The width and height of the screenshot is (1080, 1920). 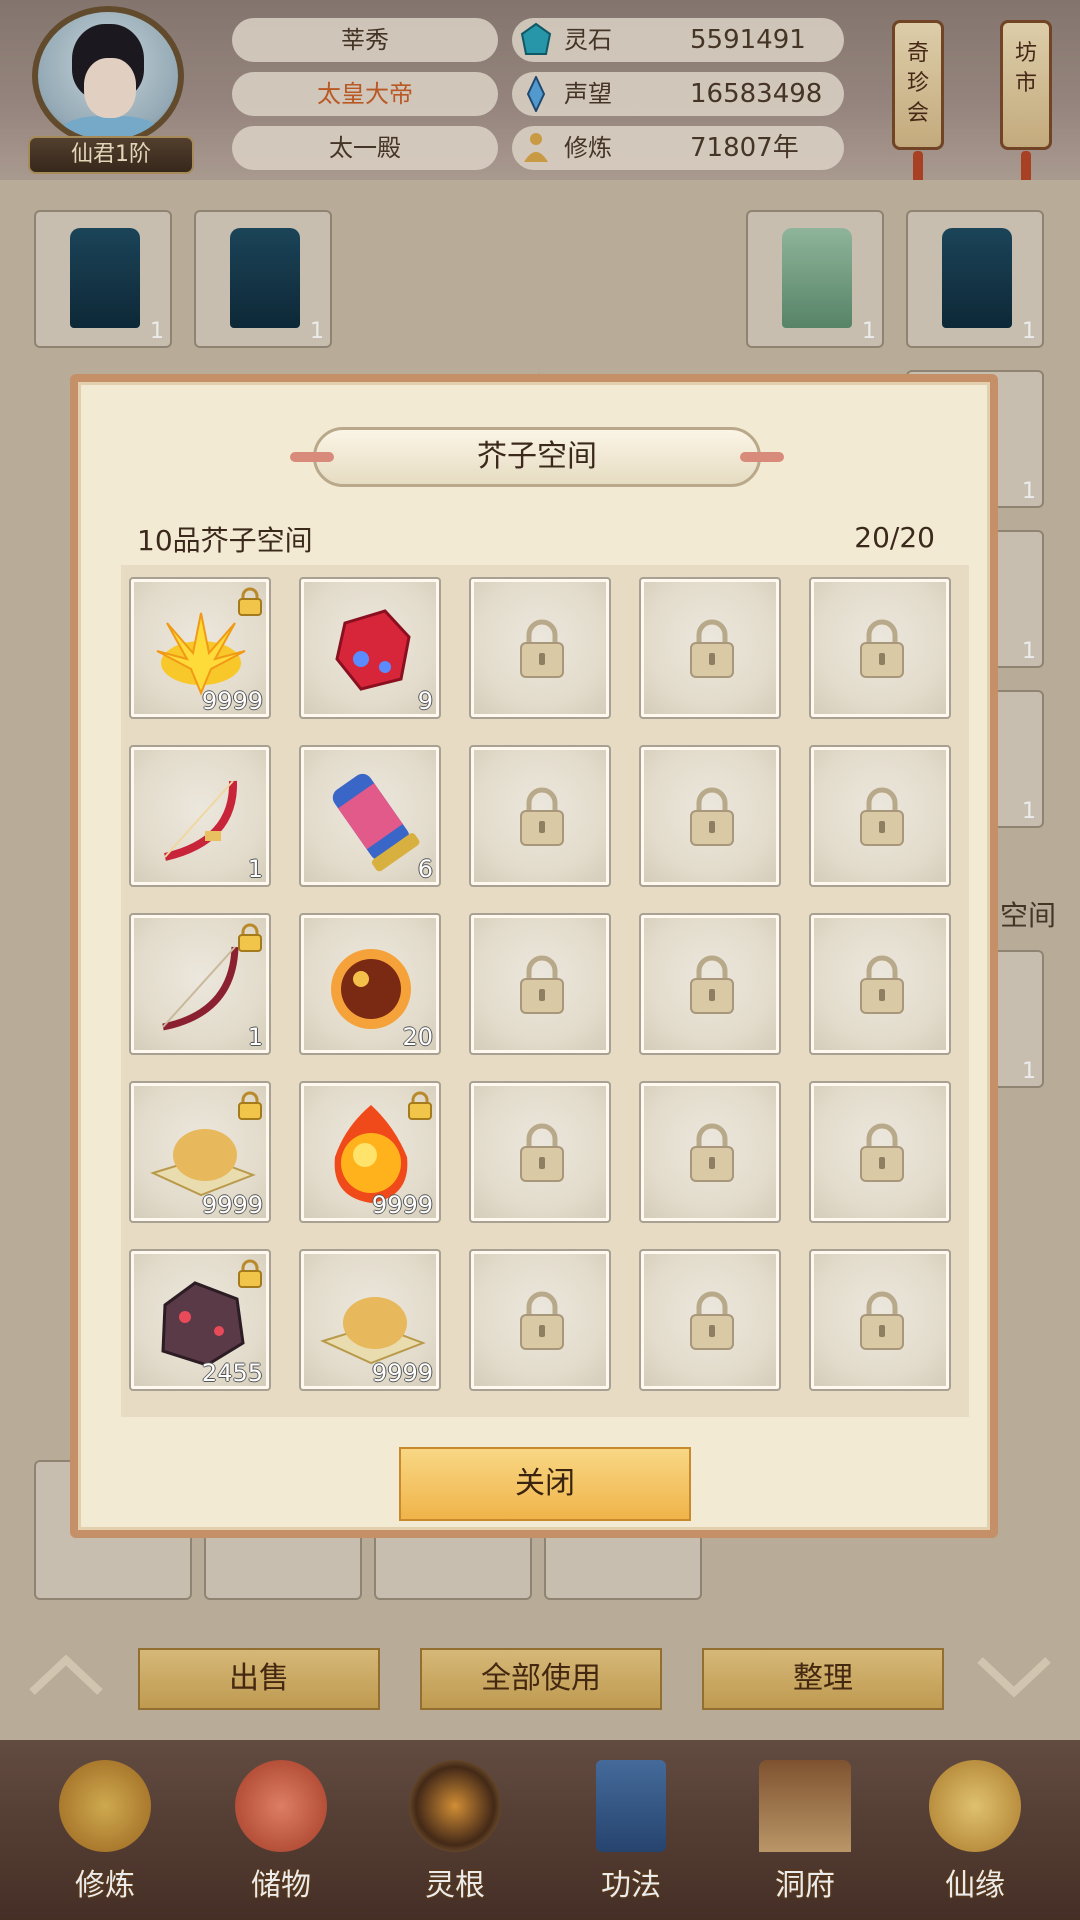 I want to click on dialog-title: 芥子空间, so click(x=537, y=456).